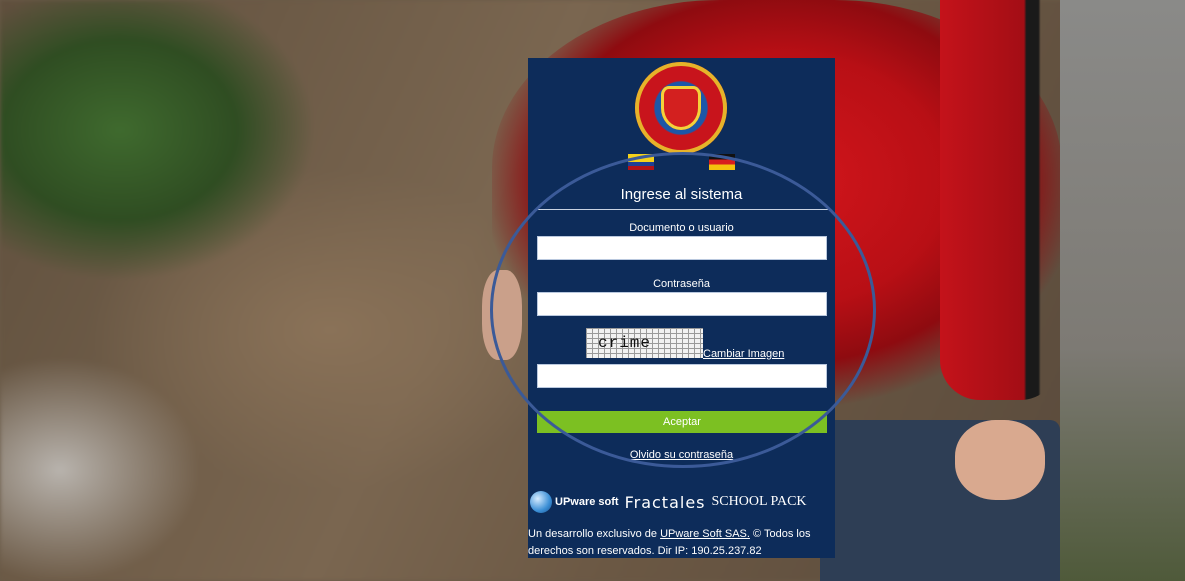 This screenshot has width=1185, height=581. Describe the element at coordinates (759, 501) in the screenshot. I see `schoolpack-logo-text: SCHOOL PACK` at that location.